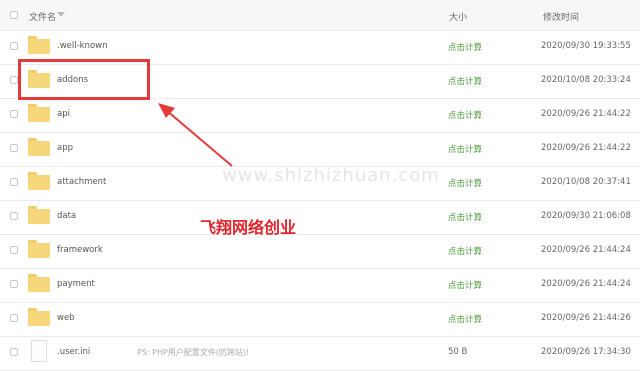 The image size is (640, 371). What do you see at coordinates (248, 227) in the screenshot?
I see `annotation-caption: 飞翔网络创业` at bounding box center [248, 227].